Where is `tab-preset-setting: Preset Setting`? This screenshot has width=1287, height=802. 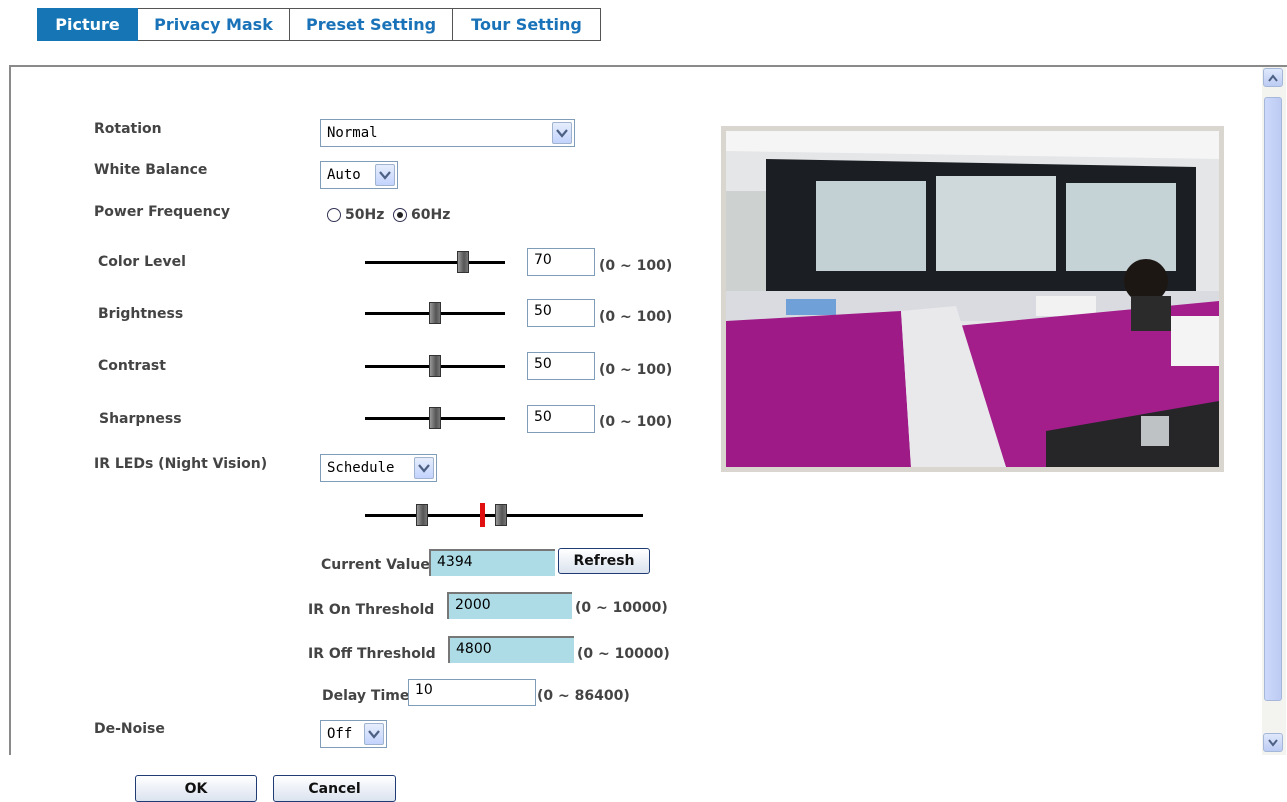 tab-preset-setting: Preset Setting is located at coordinates (371, 24).